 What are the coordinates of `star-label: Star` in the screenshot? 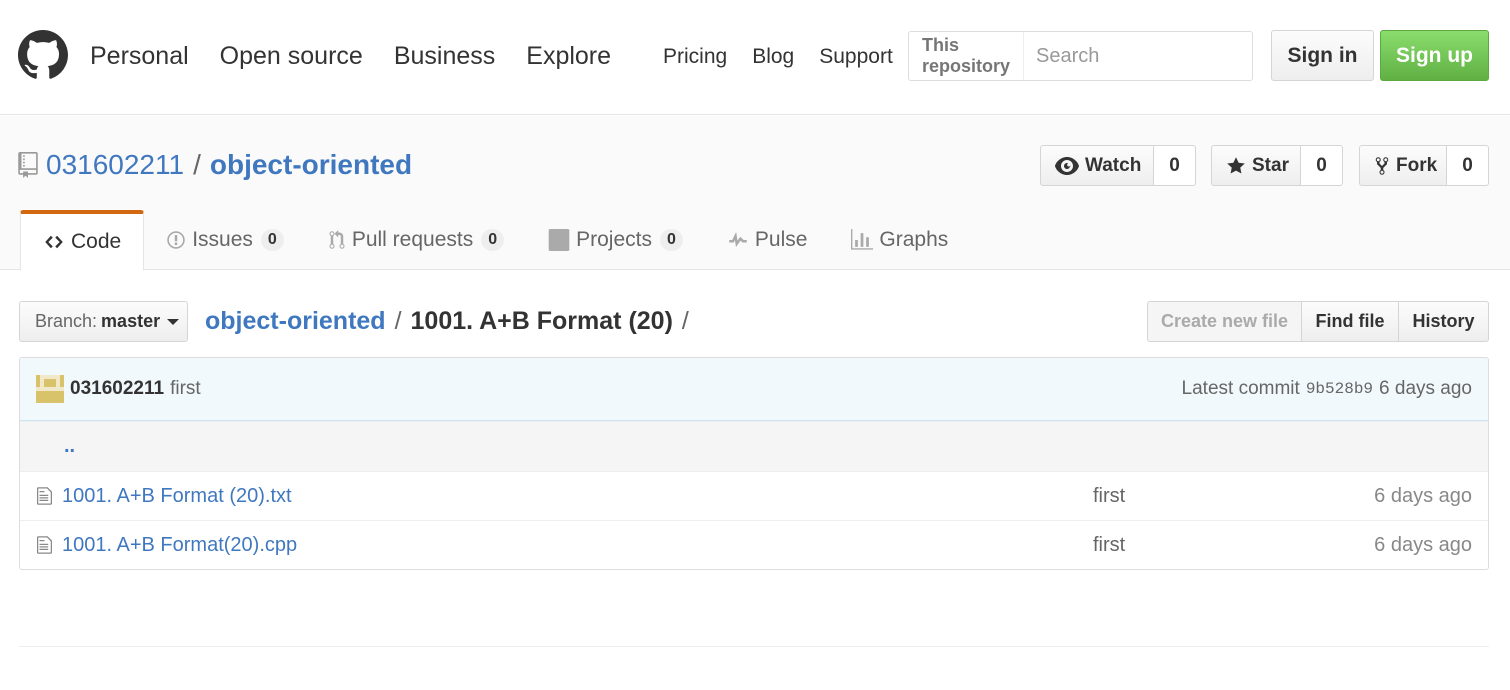 It's located at (1270, 165).